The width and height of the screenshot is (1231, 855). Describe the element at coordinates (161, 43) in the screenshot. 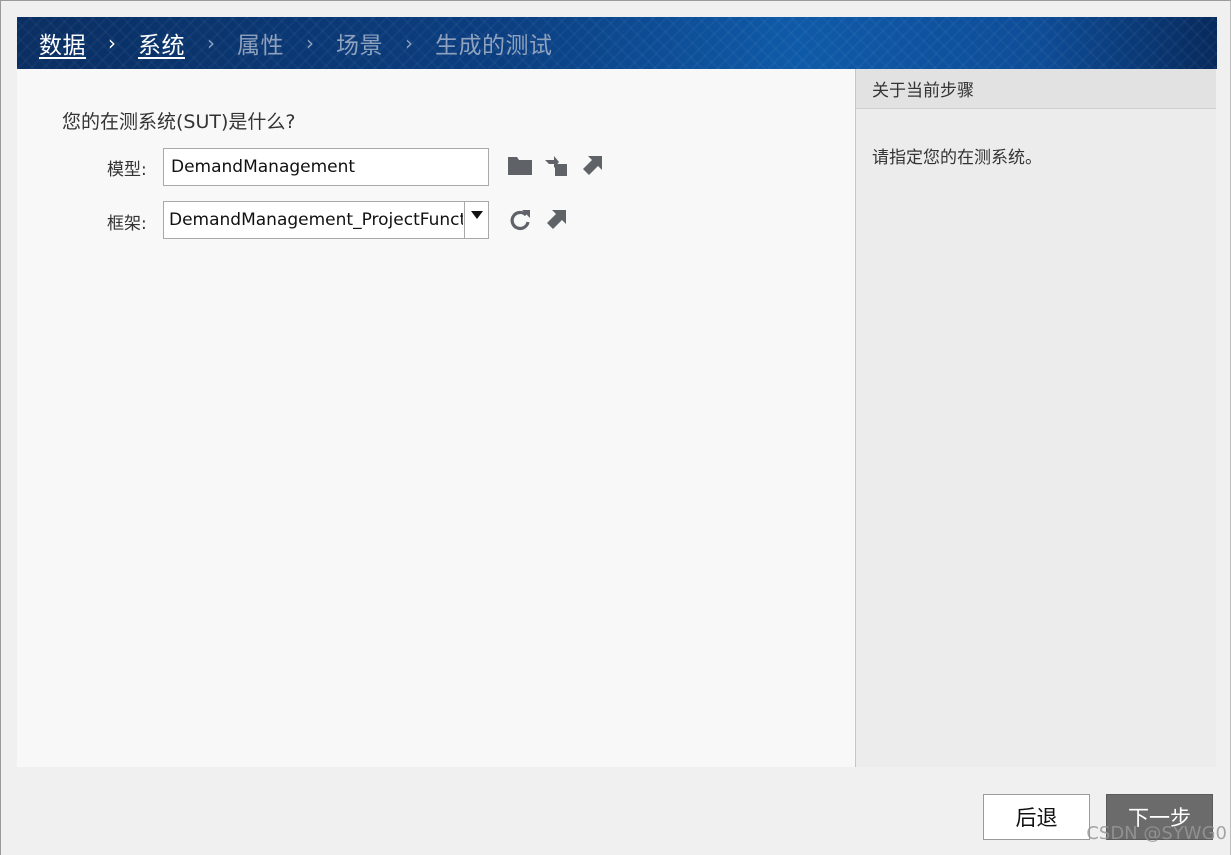

I see `breadcrumb-item-system: 系统` at that location.